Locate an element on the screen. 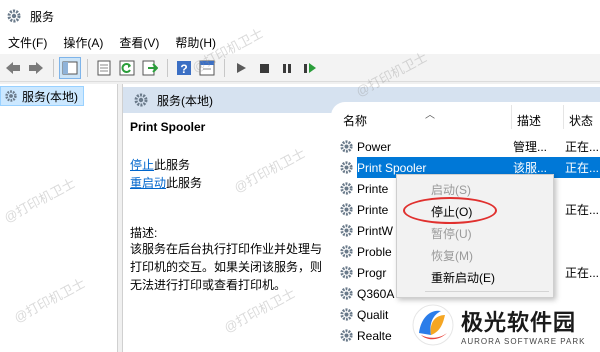 The height and width of the screenshot is (352, 600). show-tree-button is located at coordinates (70, 67).